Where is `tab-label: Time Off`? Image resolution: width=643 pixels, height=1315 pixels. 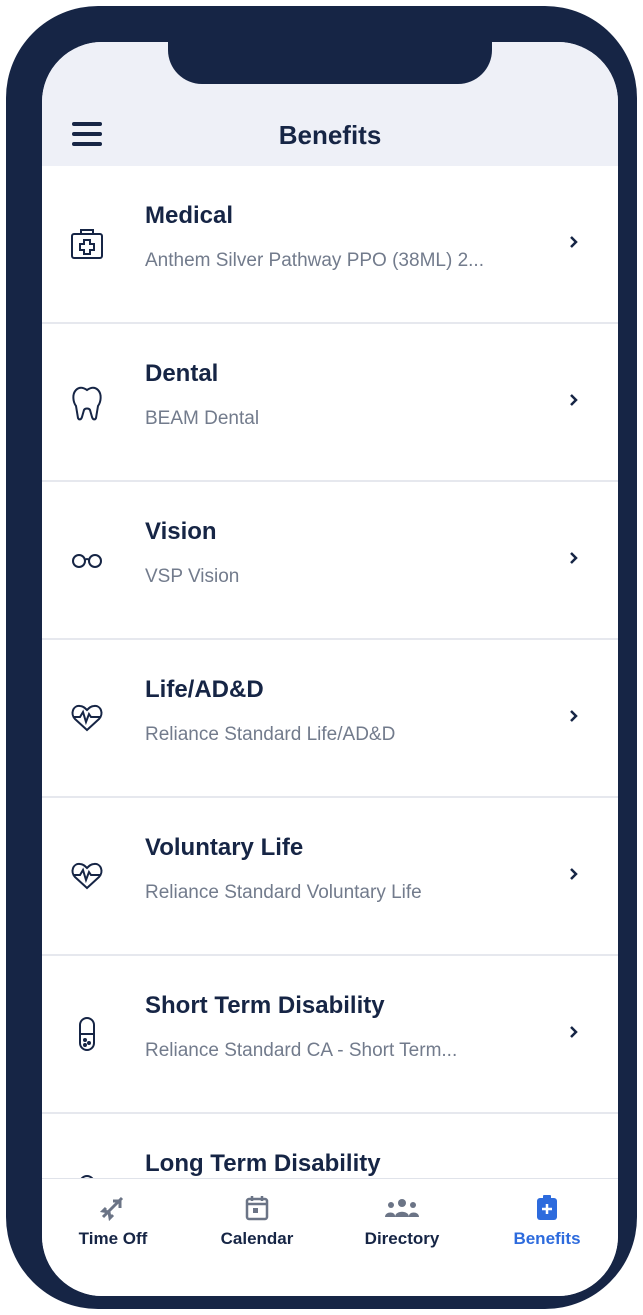
tab-label: Time Off is located at coordinates (113, 1238).